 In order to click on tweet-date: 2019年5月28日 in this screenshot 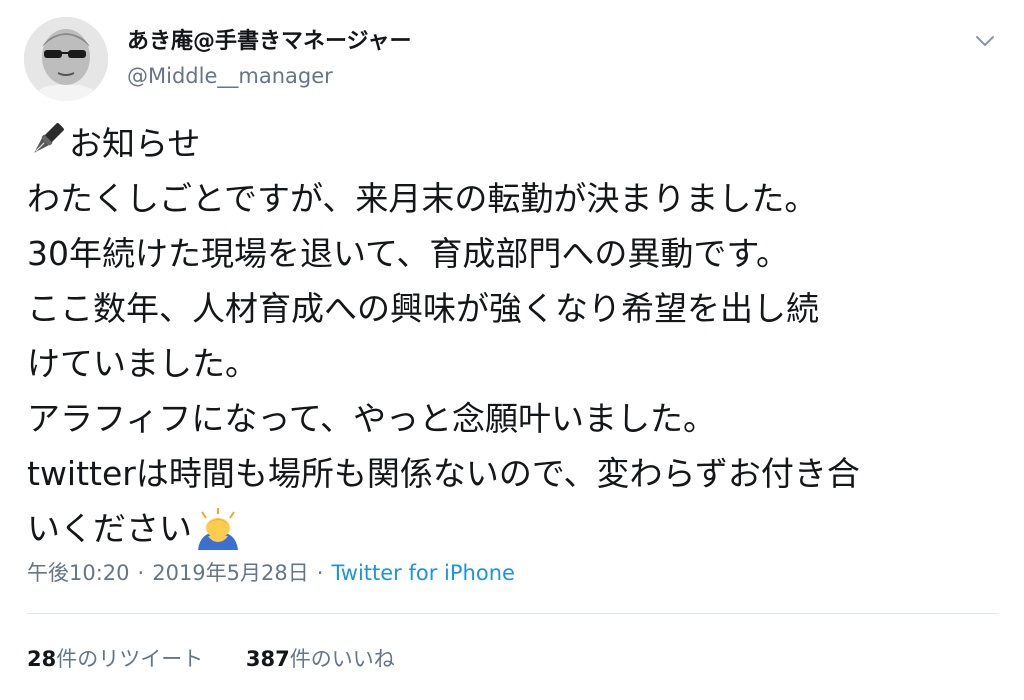, I will do `click(230, 573)`.